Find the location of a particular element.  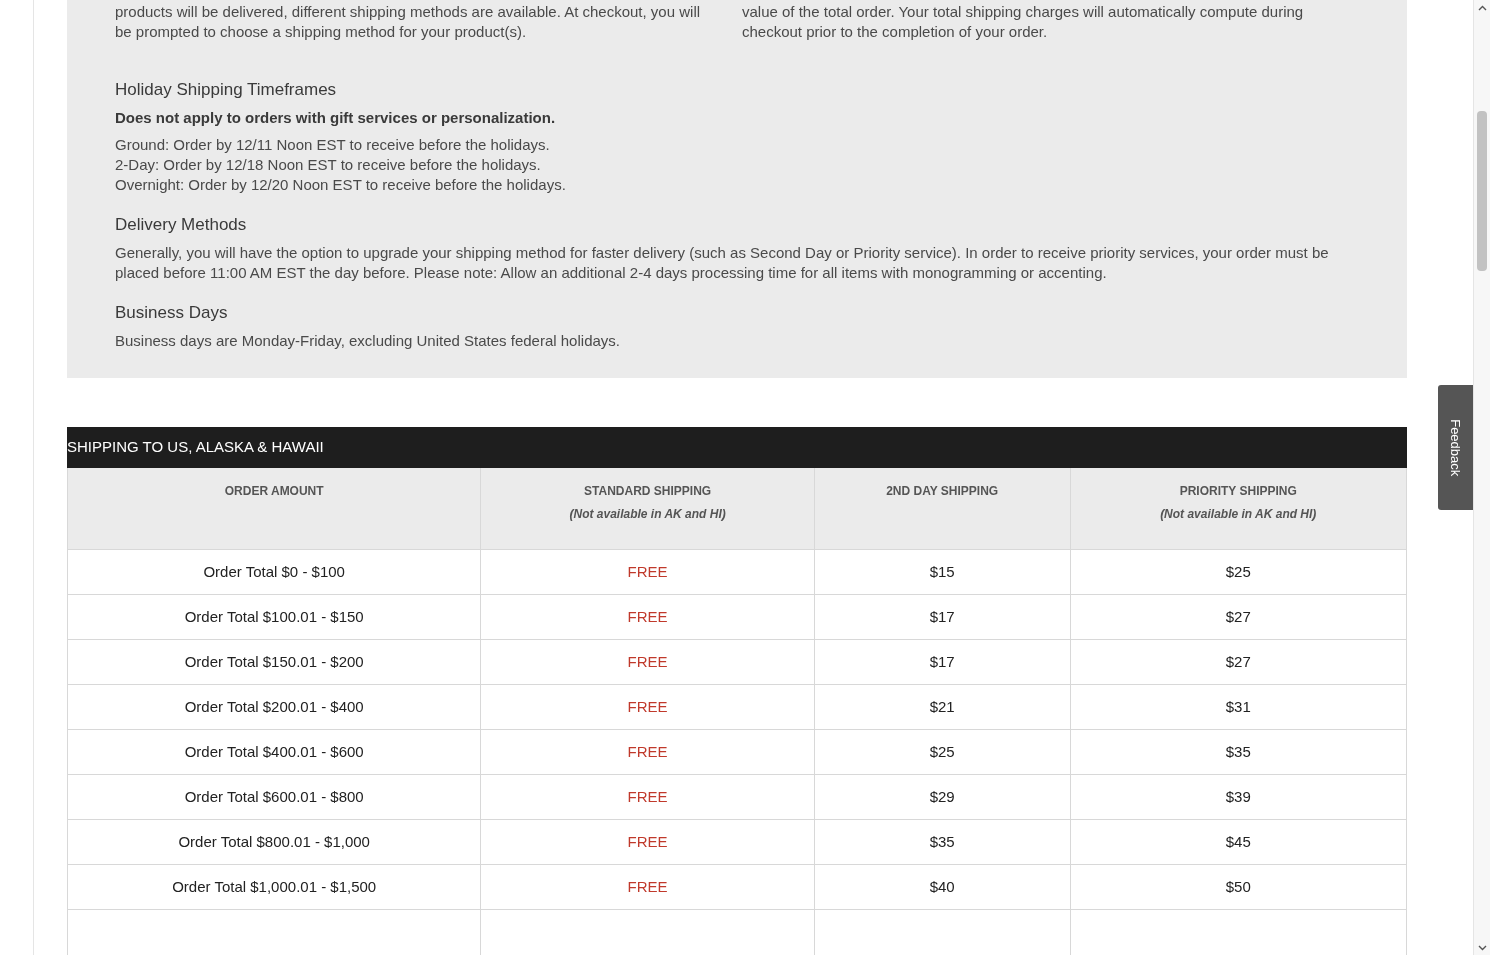

column-title: PRIORITY SHIPPING is located at coordinates (1238, 491).